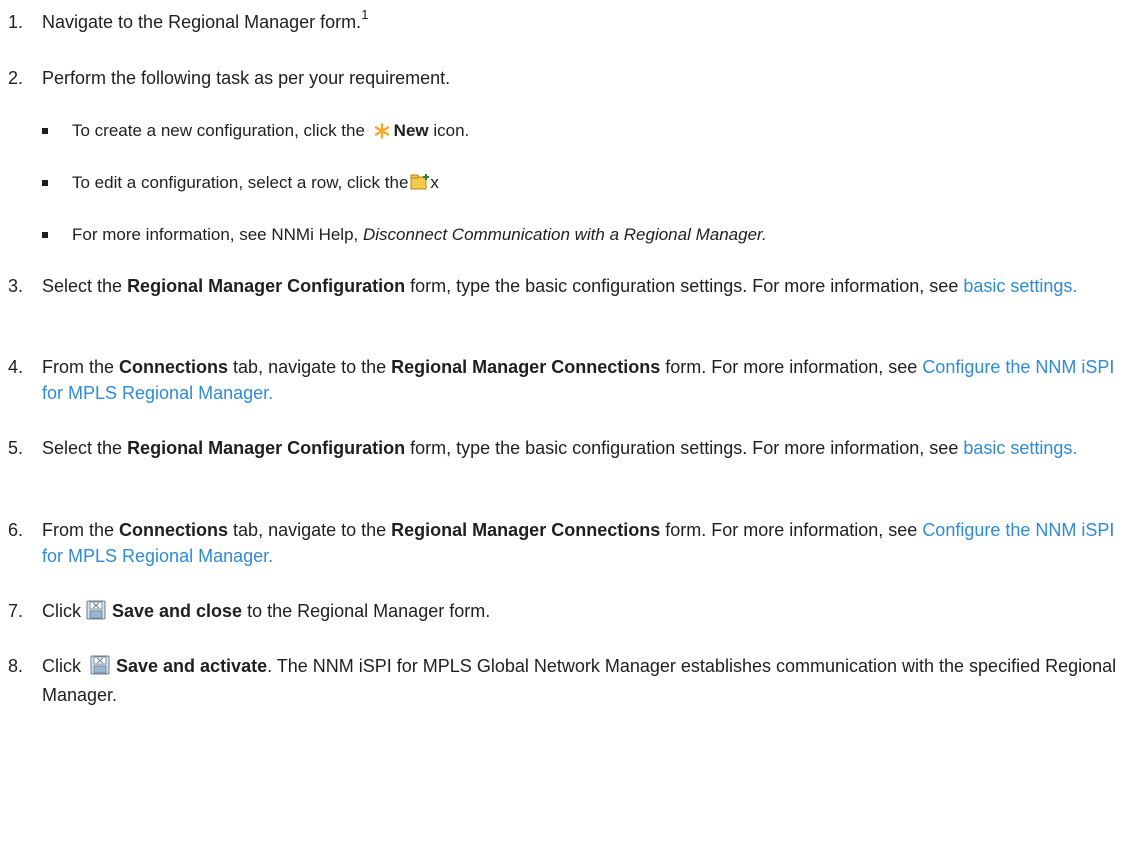  Describe the element at coordinates (364, 14) in the screenshot. I see `footnote-ref: 1` at that location.